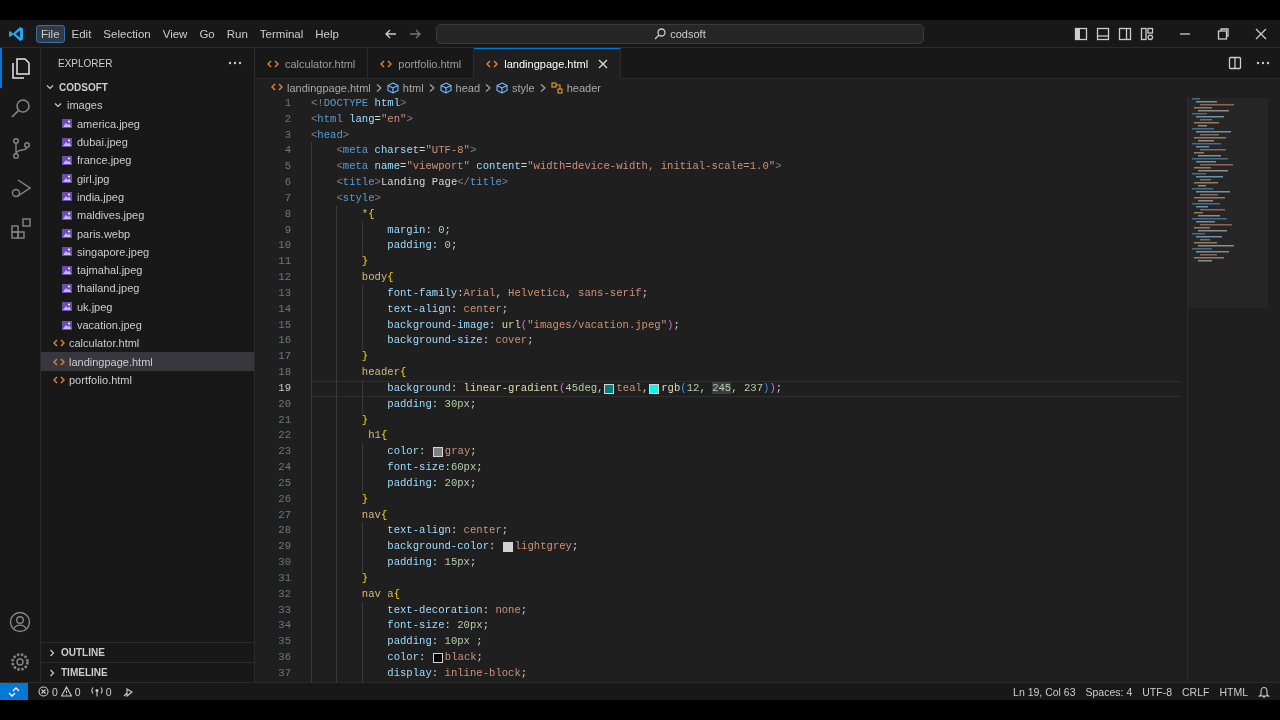 Image resolution: width=1280 pixels, height=720 pixels. Describe the element at coordinates (1264, 691) in the screenshot. I see `bell-icon` at that location.